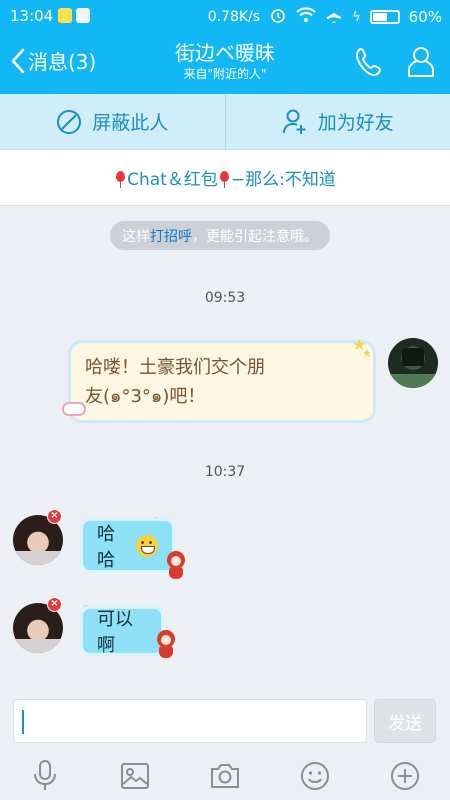 The height and width of the screenshot is (800, 450). I want to click on status-bar: 13:04 0.78K/s ϟ 60%, so click(225, 16).